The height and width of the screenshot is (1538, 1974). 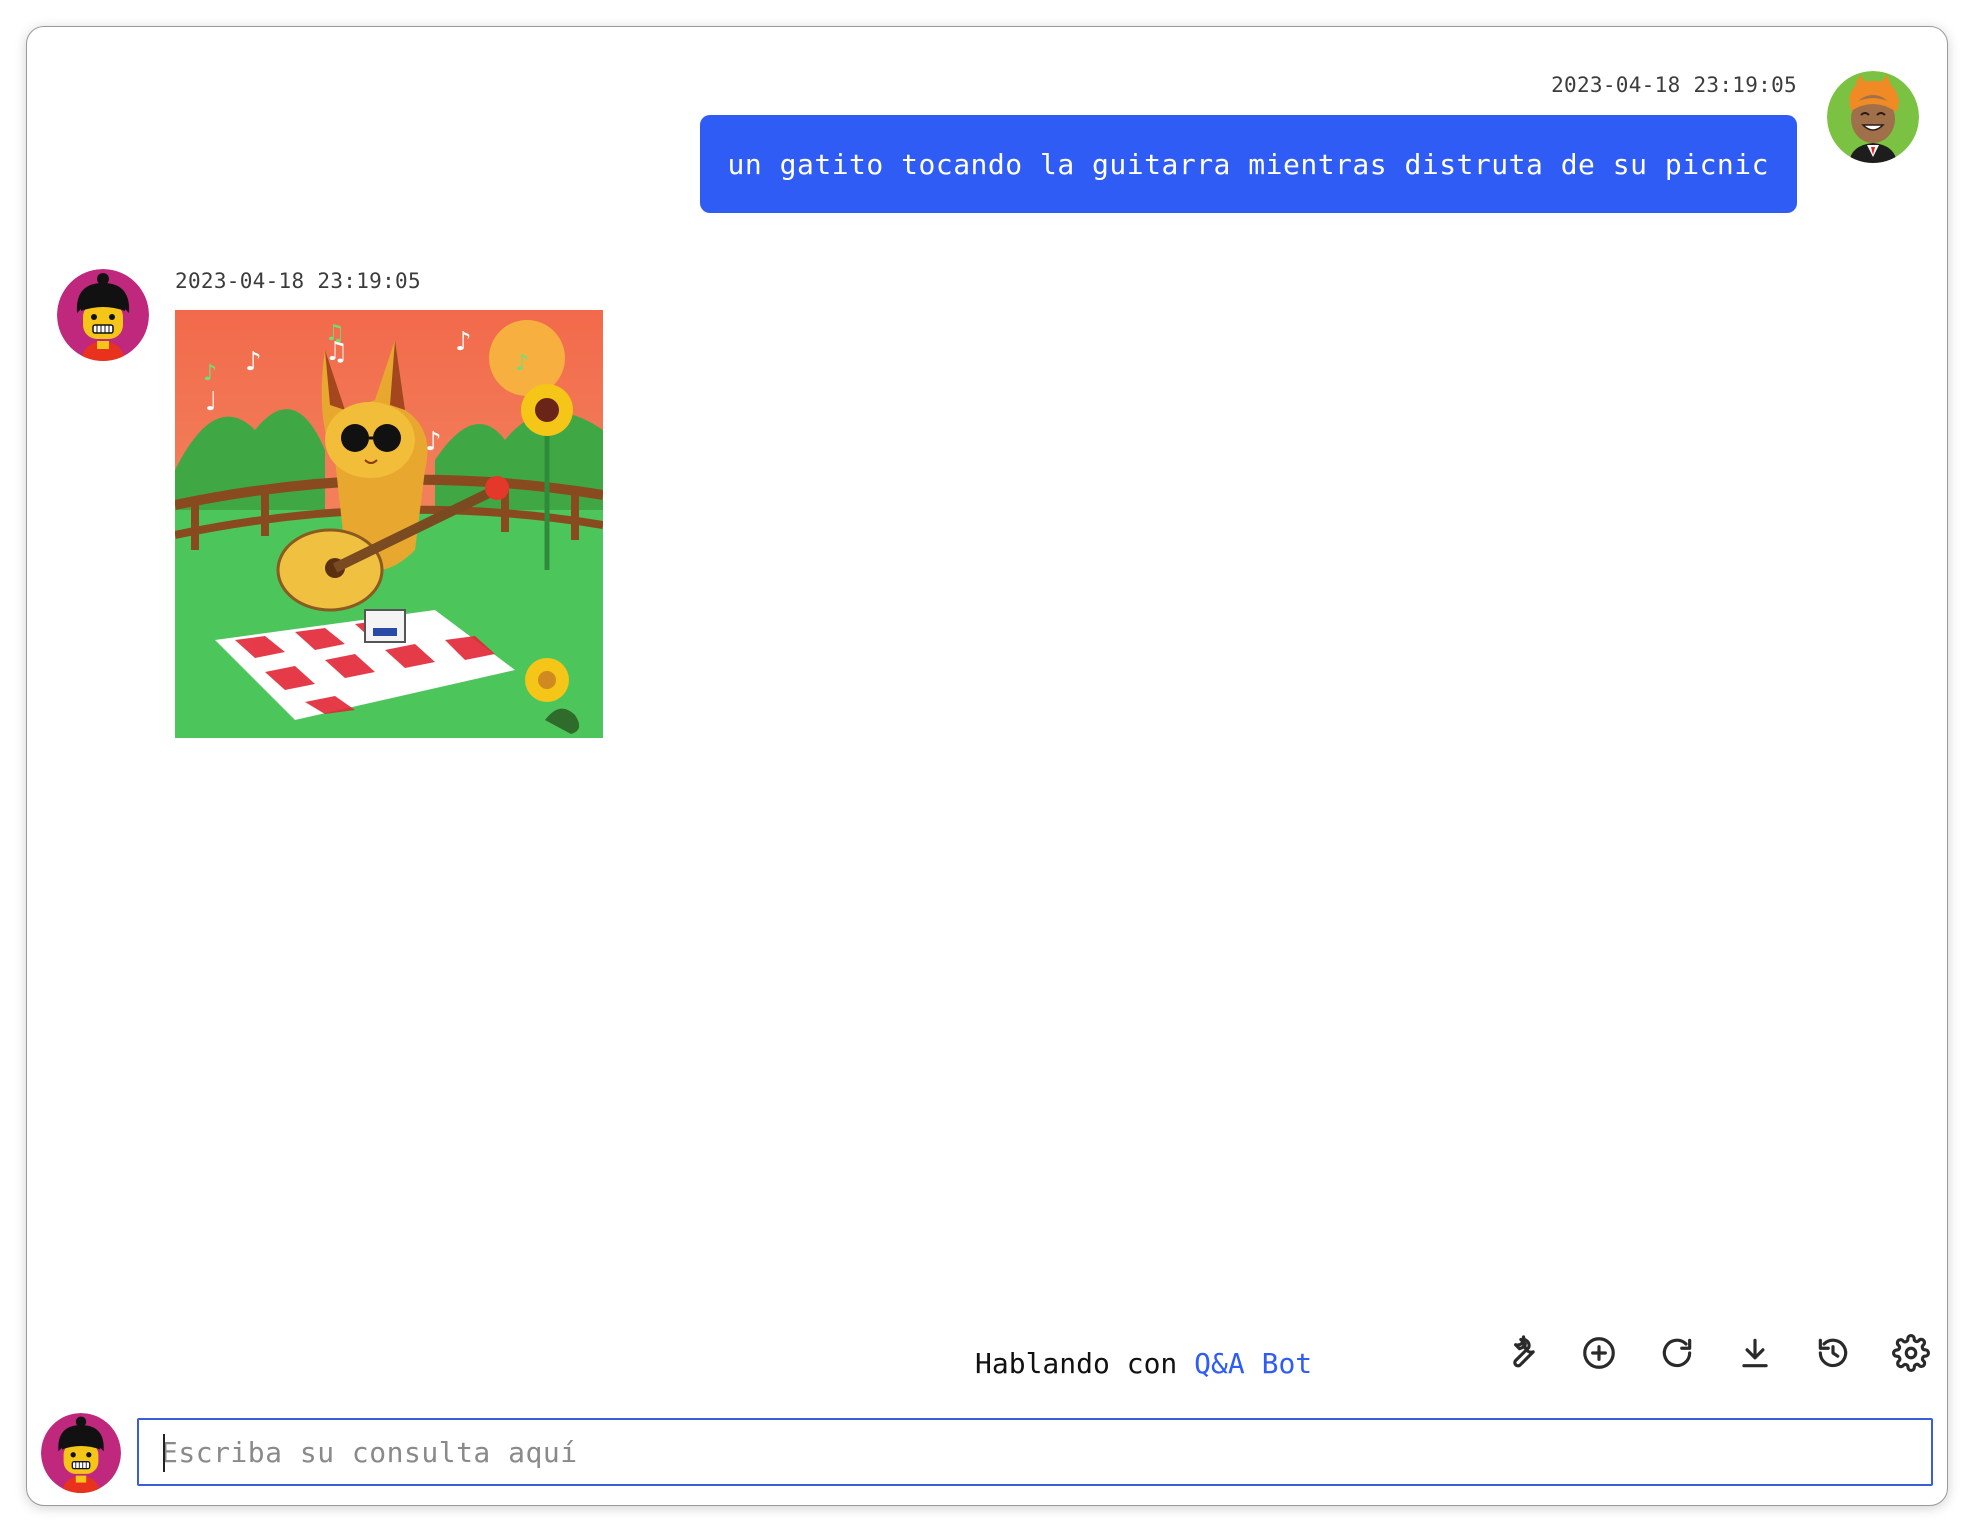 What do you see at coordinates (1521, 1353) in the screenshot?
I see `wrench-icon` at bounding box center [1521, 1353].